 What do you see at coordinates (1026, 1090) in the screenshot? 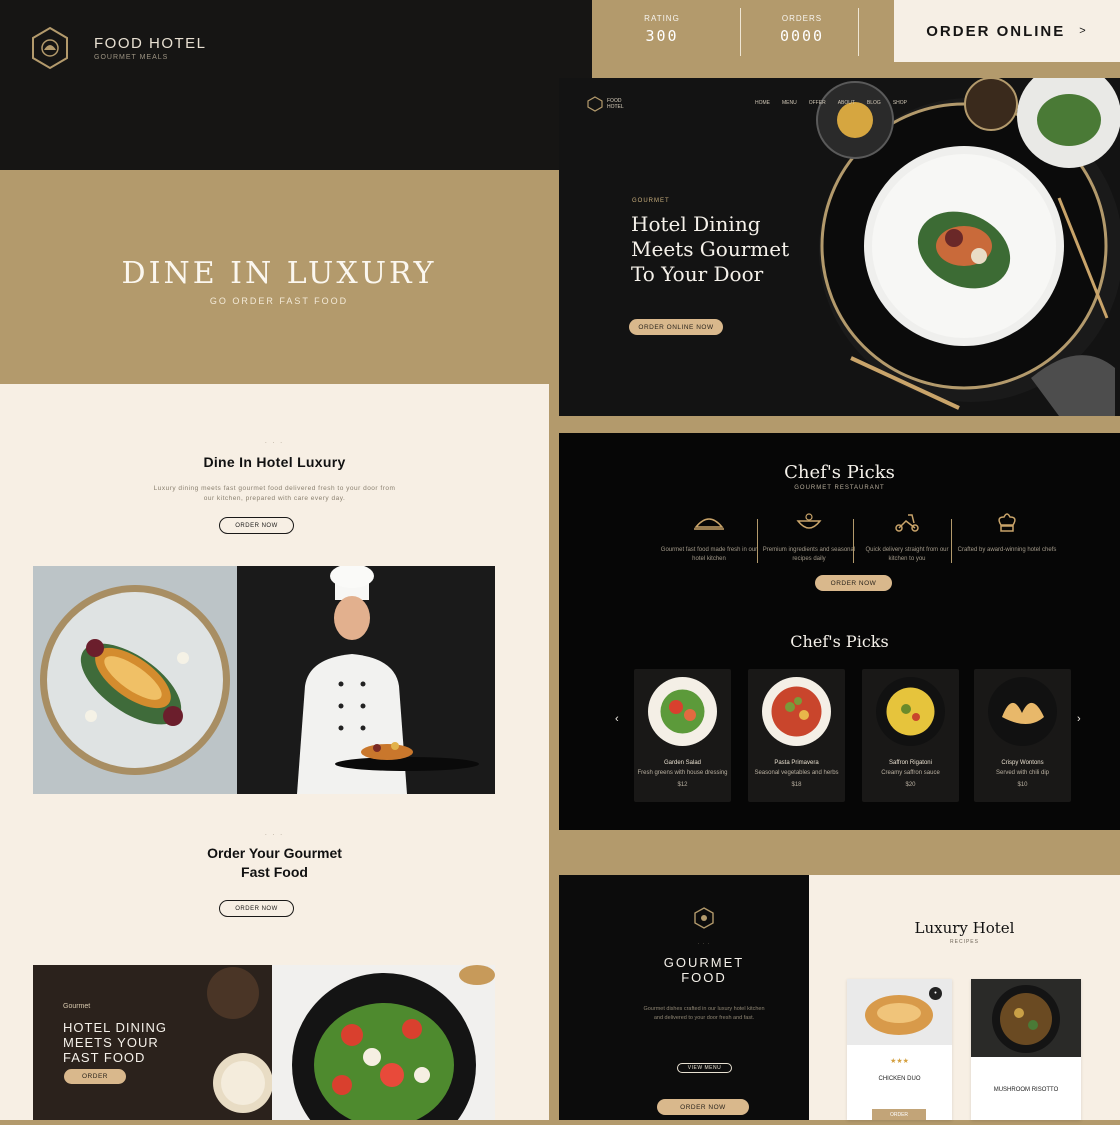
I see `recipe-name: MUSHROOM RISOTTO` at bounding box center [1026, 1090].